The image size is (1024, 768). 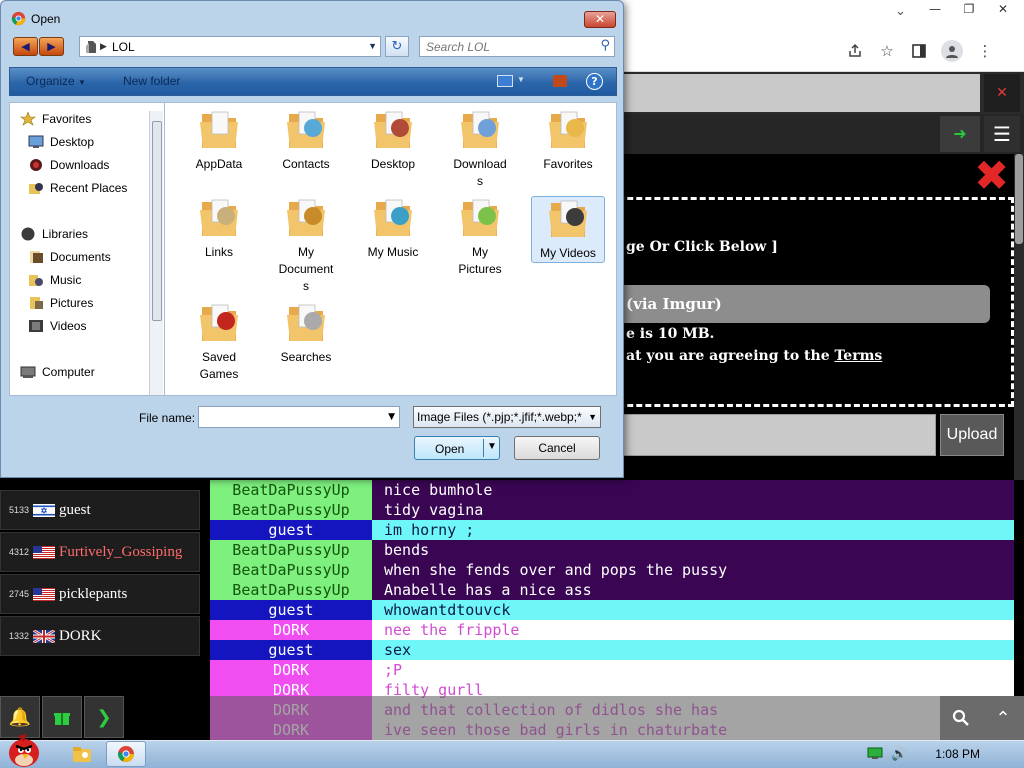 What do you see at coordinates (24, 750) in the screenshot?
I see `start-button-angry-bird-icon` at bounding box center [24, 750].